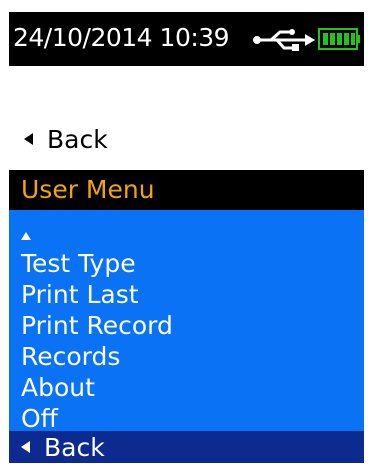 This screenshot has width=372, height=467. I want to click on battery-full-icon, so click(339, 39).